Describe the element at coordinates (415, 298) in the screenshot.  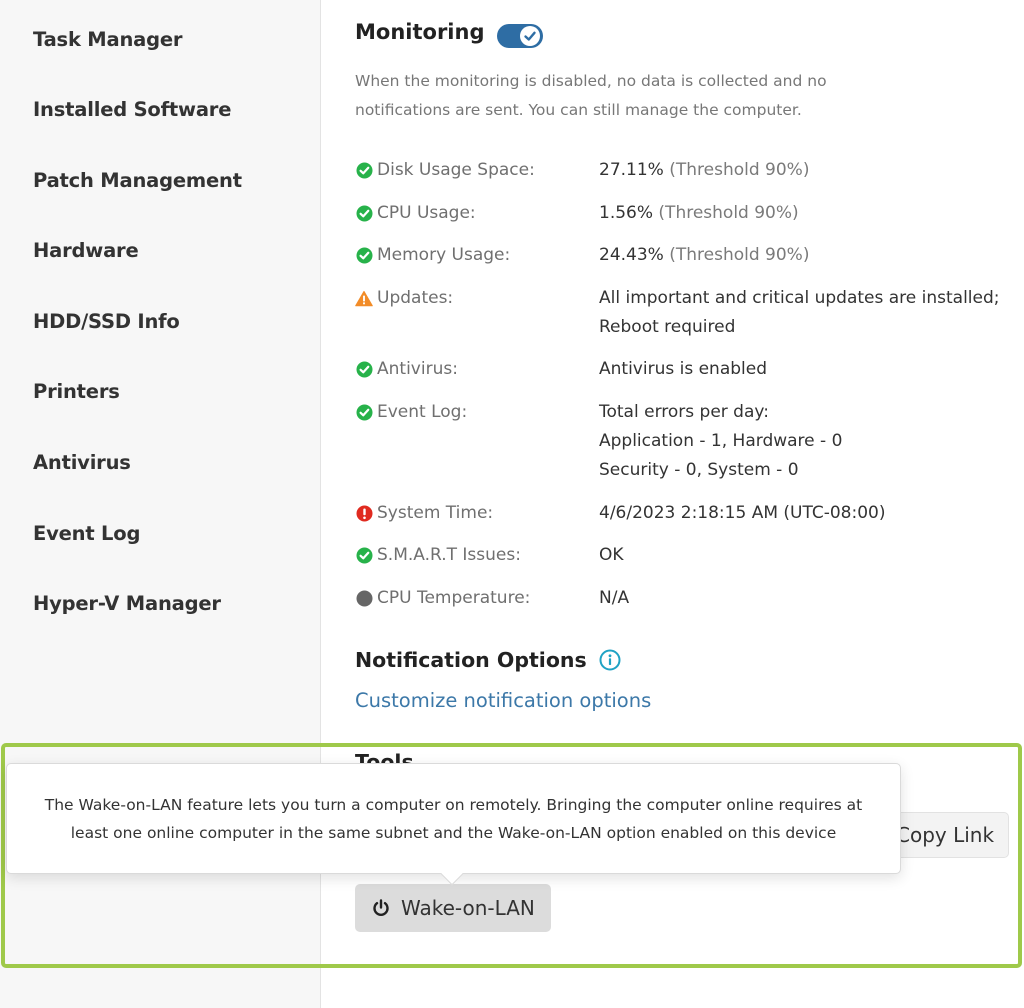
I see `status-label-text: Updates:` at that location.